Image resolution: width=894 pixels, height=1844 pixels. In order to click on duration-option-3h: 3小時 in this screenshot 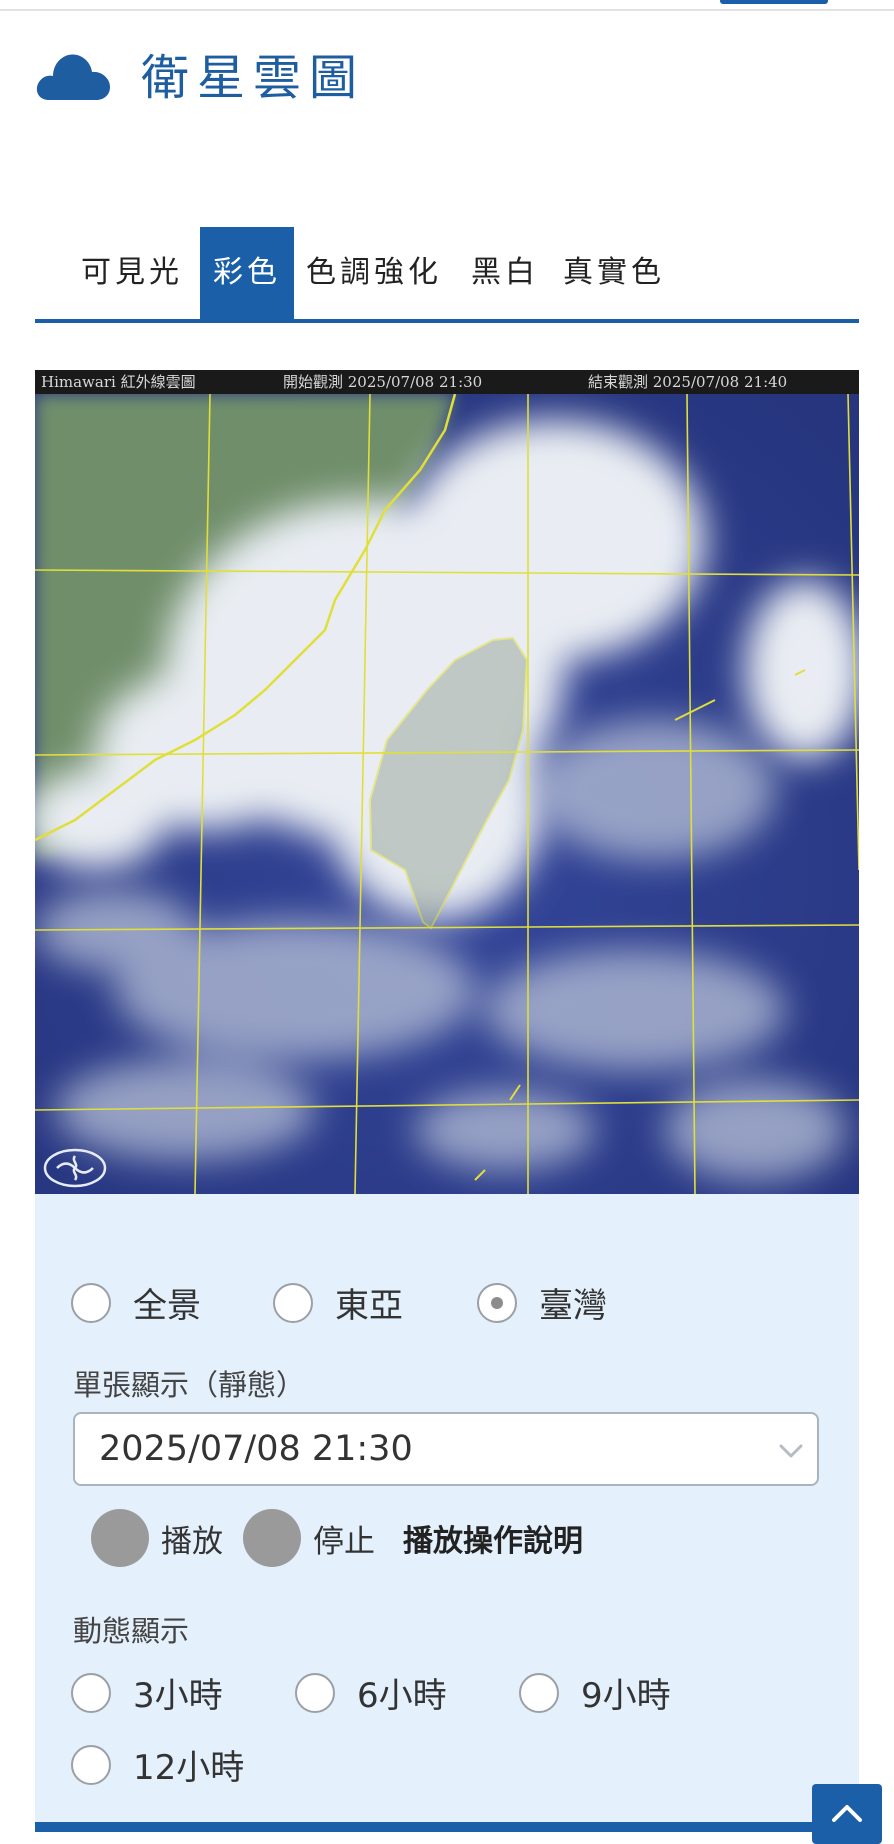, I will do `click(147, 1692)`.